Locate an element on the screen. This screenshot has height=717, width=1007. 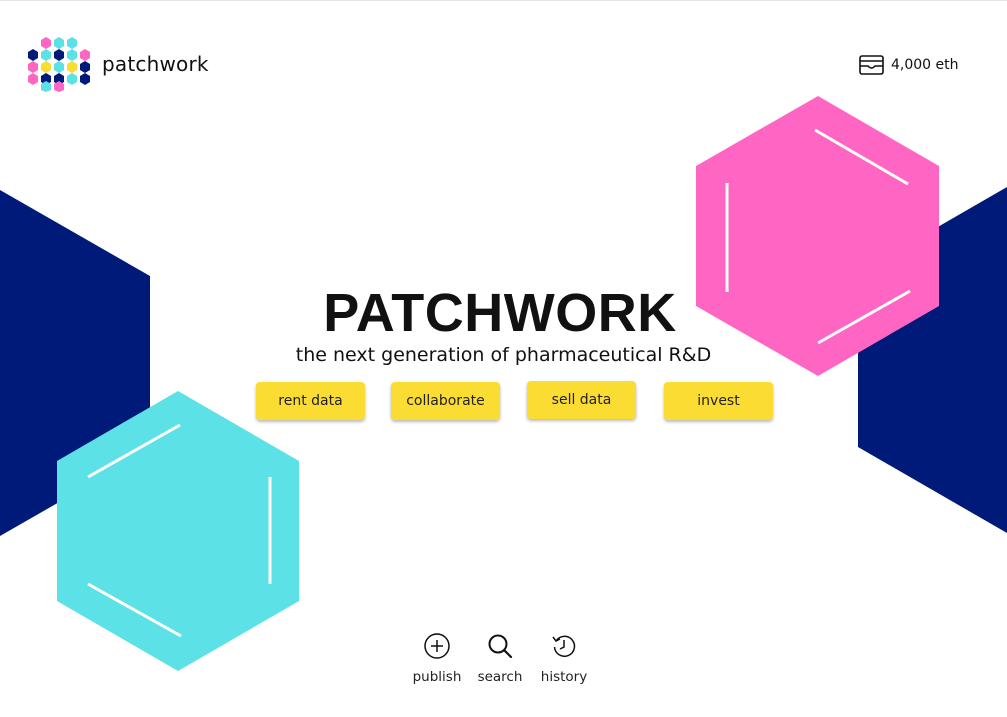
nav-search-label: search is located at coordinates (500, 677).